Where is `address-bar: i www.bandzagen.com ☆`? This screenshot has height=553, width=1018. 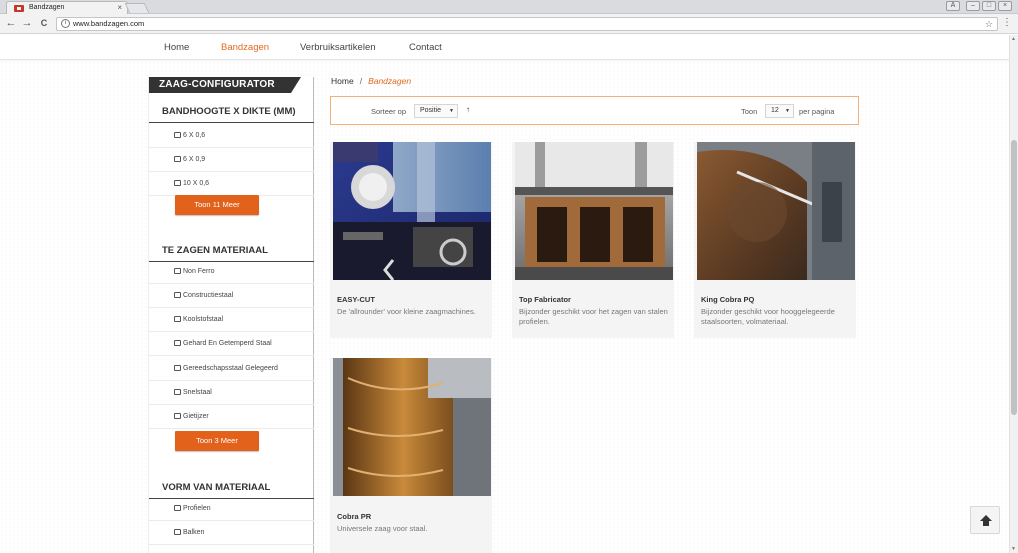 address-bar: i www.bandzagen.com ☆ is located at coordinates (527, 24).